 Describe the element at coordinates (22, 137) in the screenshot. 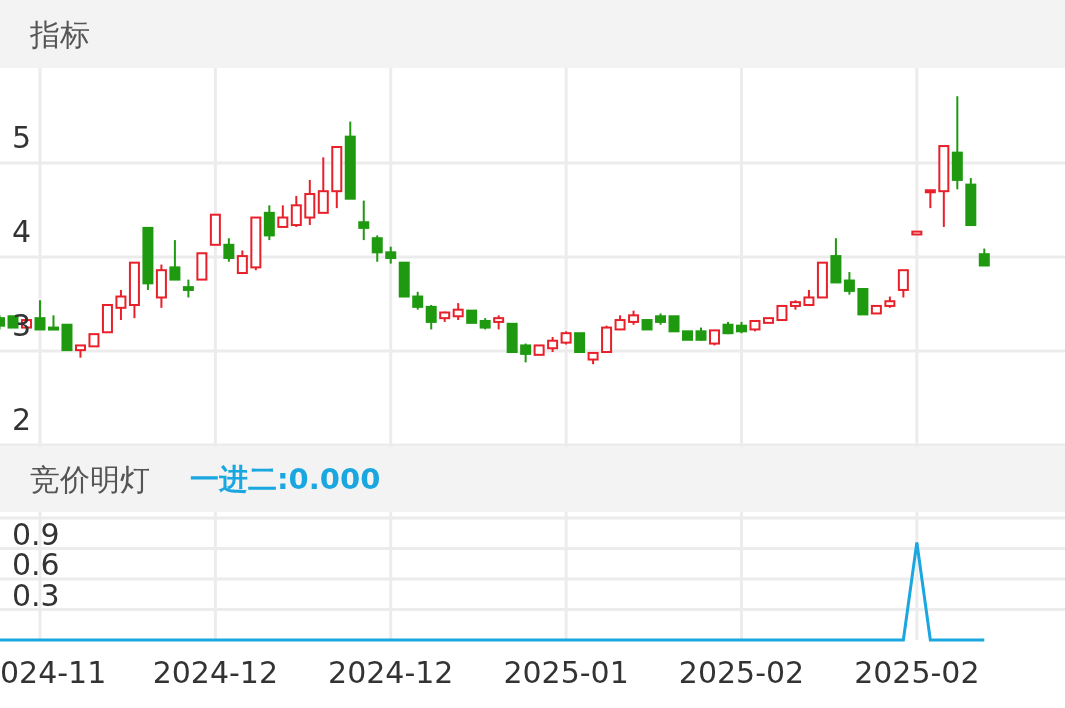

I see `y-axis-label: 5` at that location.